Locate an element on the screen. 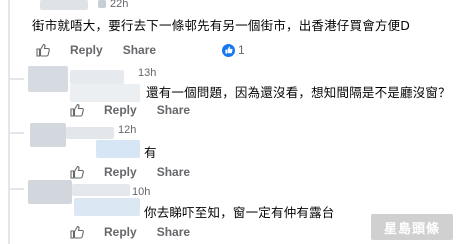  comment-actions: Reply Share 1 is located at coordinates (140, 50).